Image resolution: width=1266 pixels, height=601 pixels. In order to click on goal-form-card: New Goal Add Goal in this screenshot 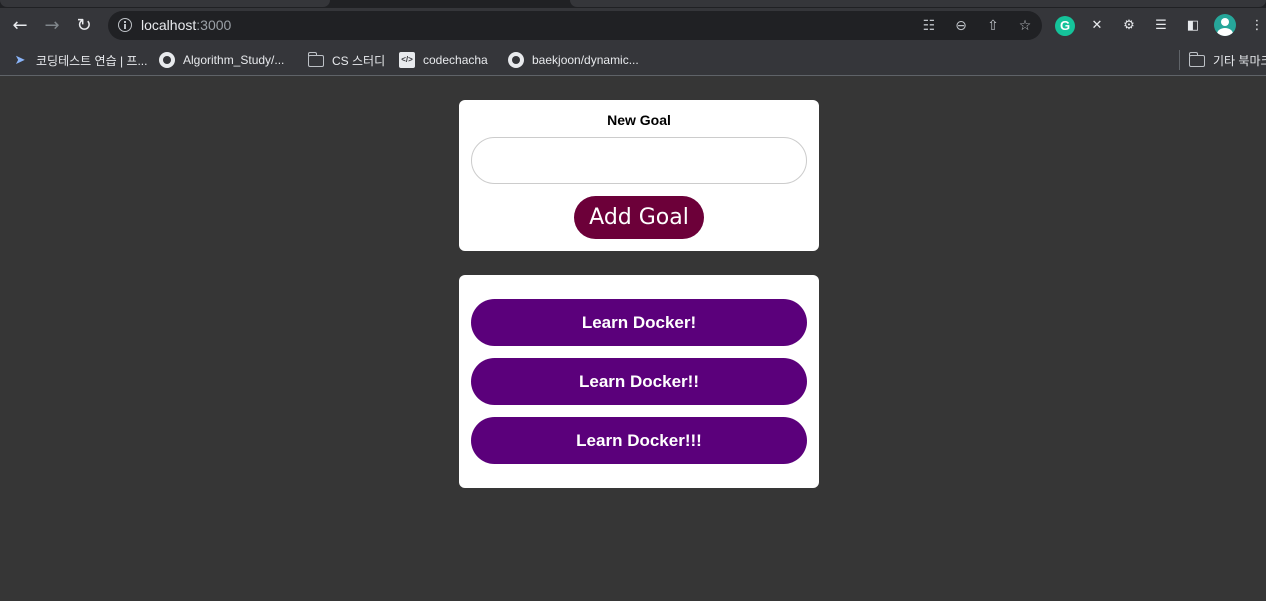, I will do `click(639, 175)`.